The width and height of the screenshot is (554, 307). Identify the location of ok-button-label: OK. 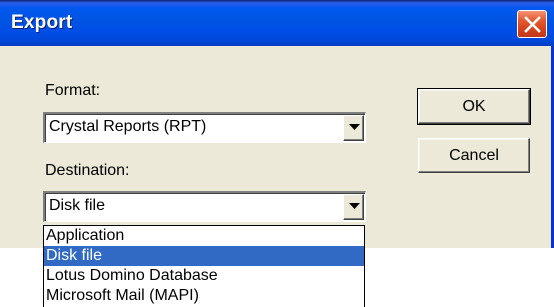
(474, 106).